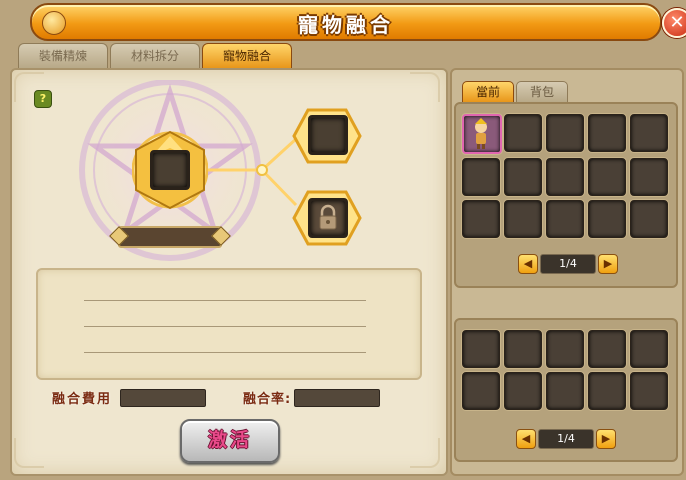  Describe the element at coordinates (677, 22) in the screenshot. I see `close-icon: ✕` at that location.